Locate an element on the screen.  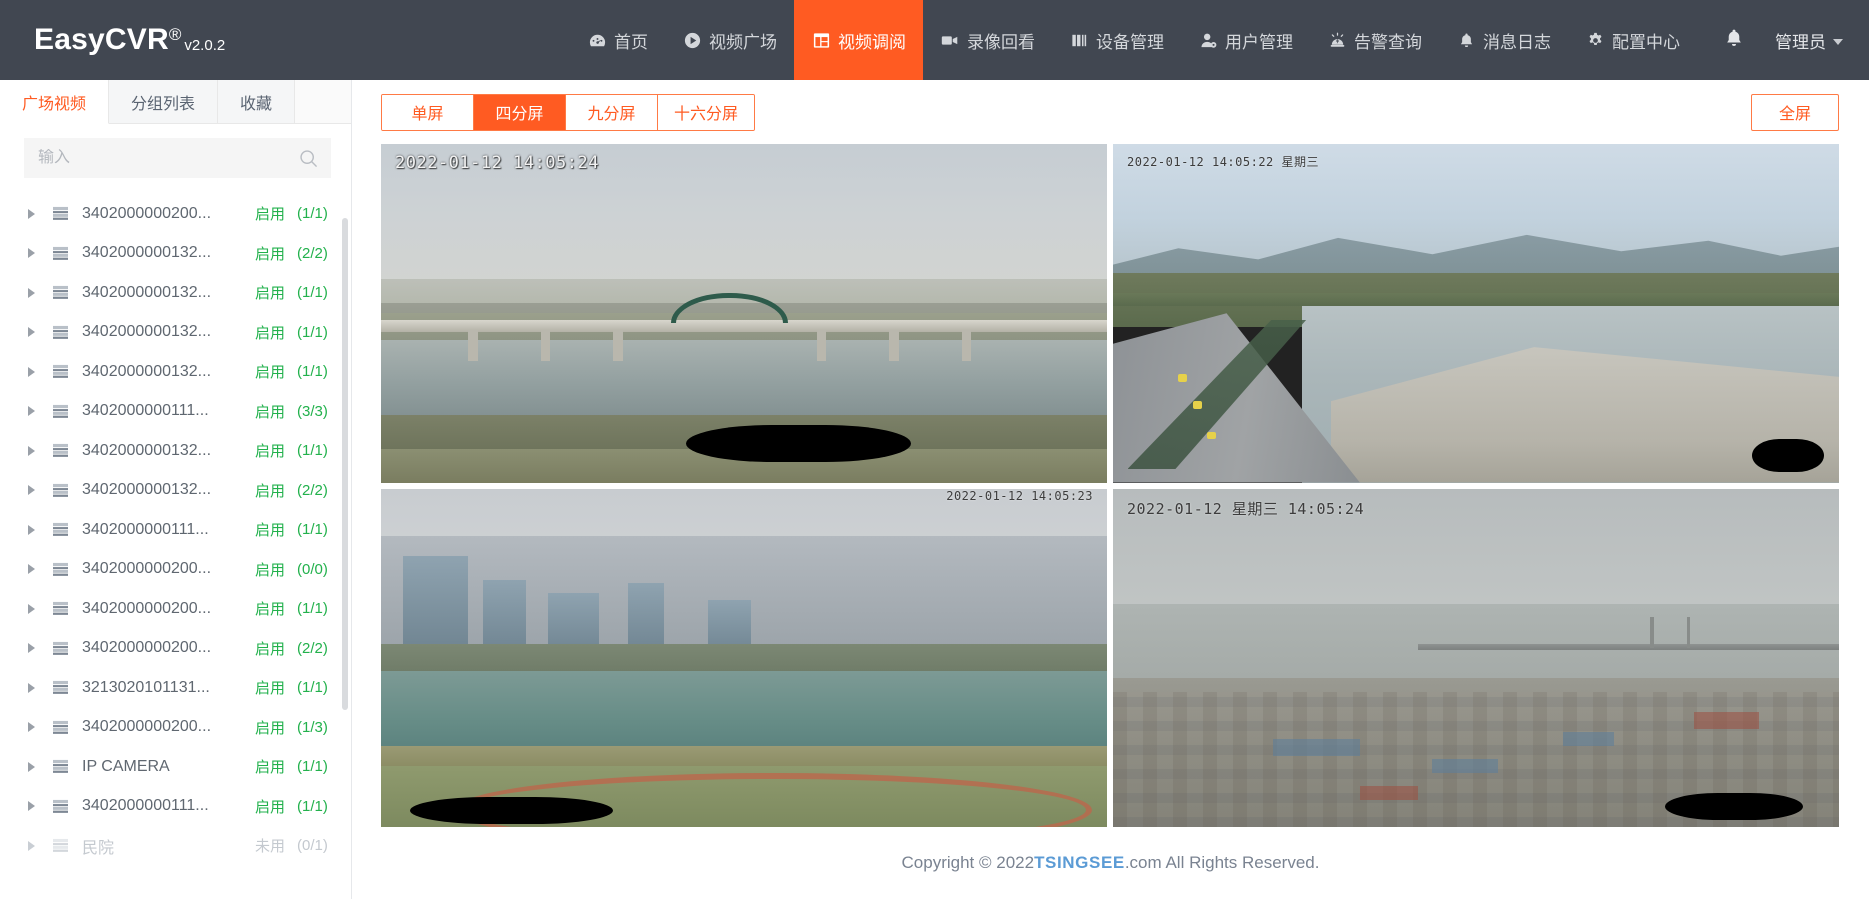
split-button-label: 四分屏 is located at coordinates (519, 114).